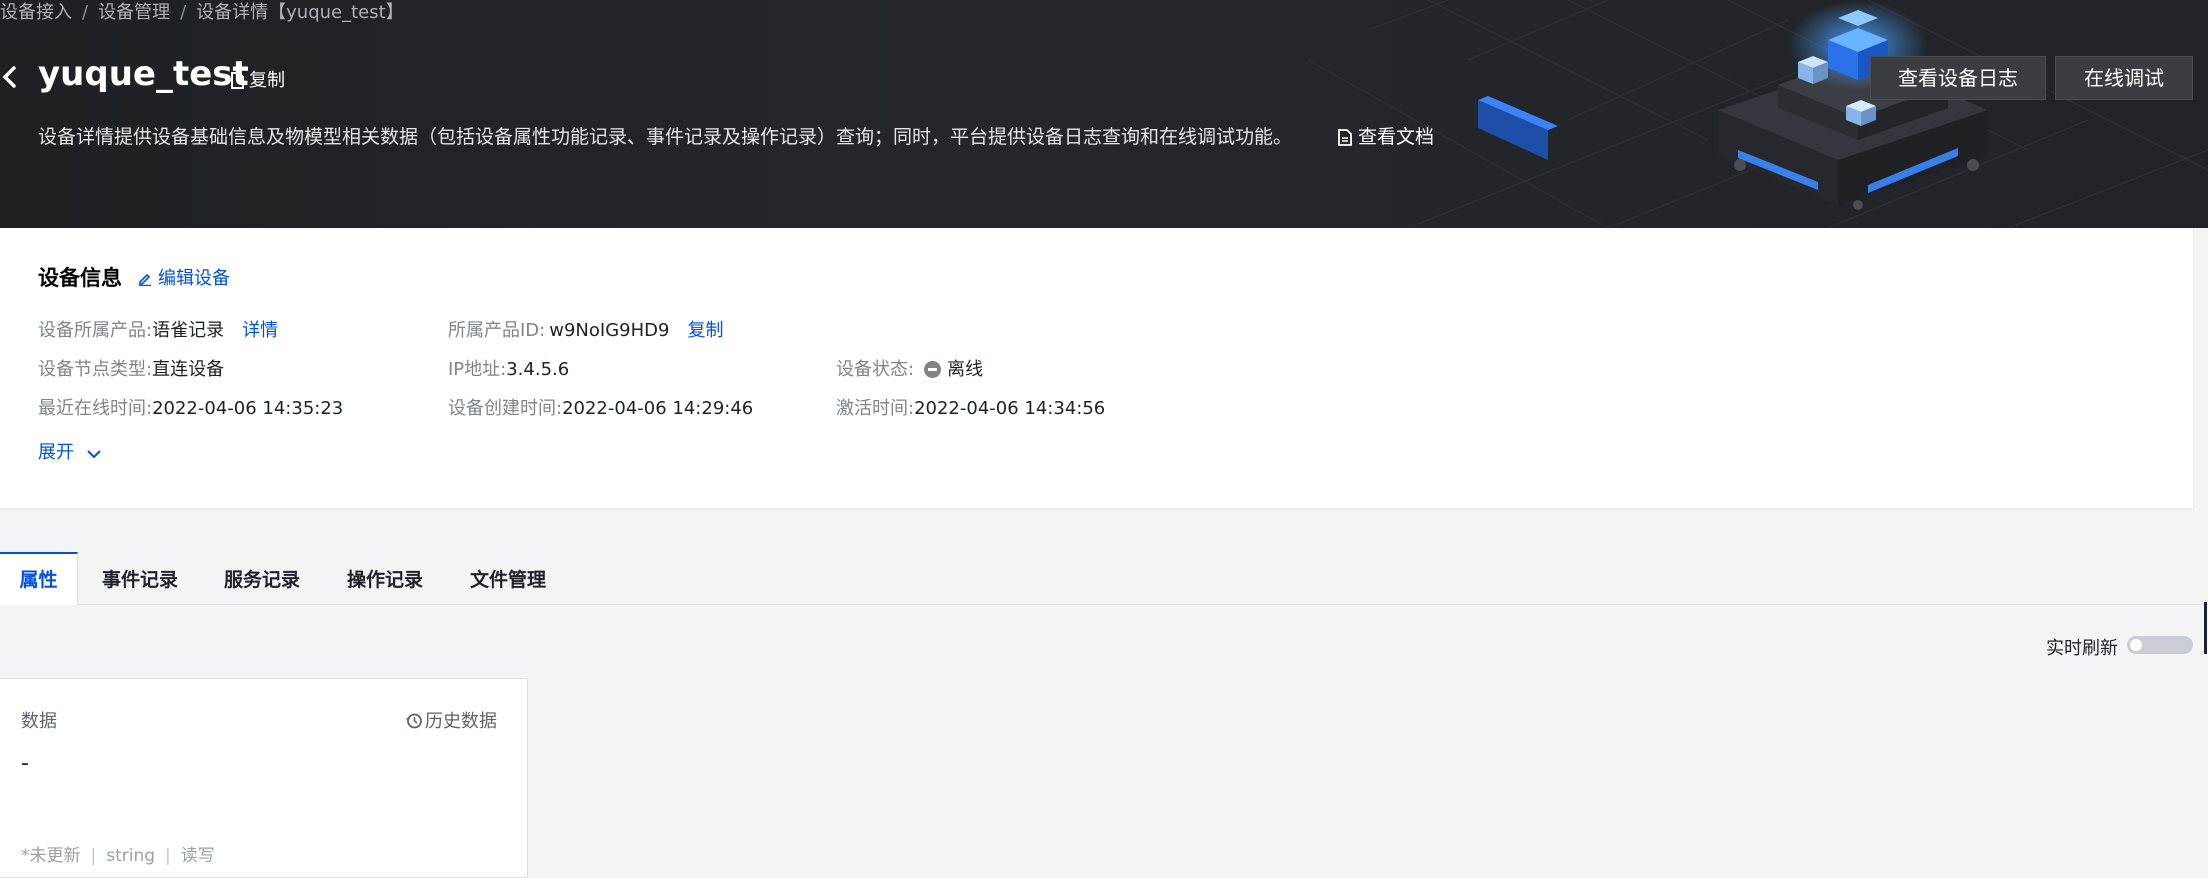 This screenshot has height=878, width=2208. Describe the element at coordinates (39, 721) in the screenshot. I see `property-name: 数据` at that location.